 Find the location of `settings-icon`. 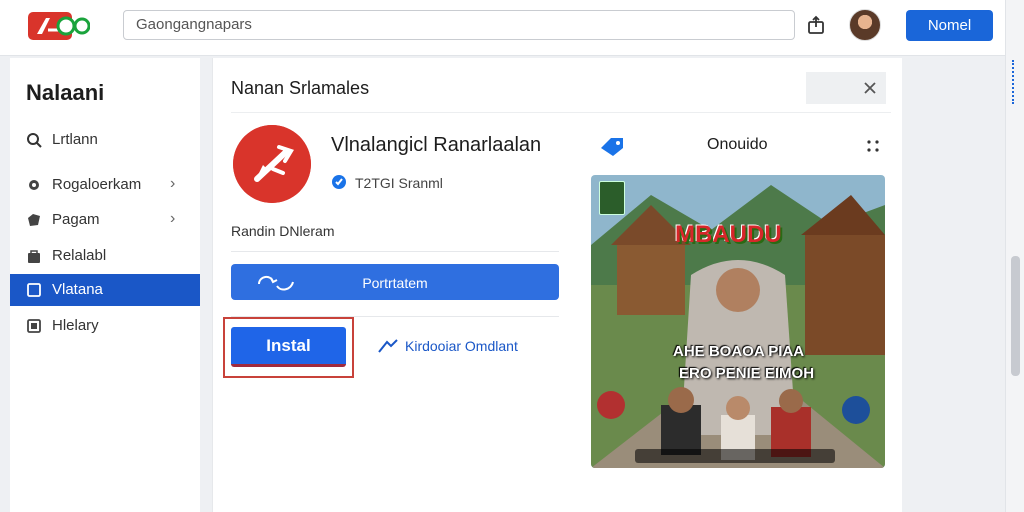

settings-icon is located at coordinates (34, 185).